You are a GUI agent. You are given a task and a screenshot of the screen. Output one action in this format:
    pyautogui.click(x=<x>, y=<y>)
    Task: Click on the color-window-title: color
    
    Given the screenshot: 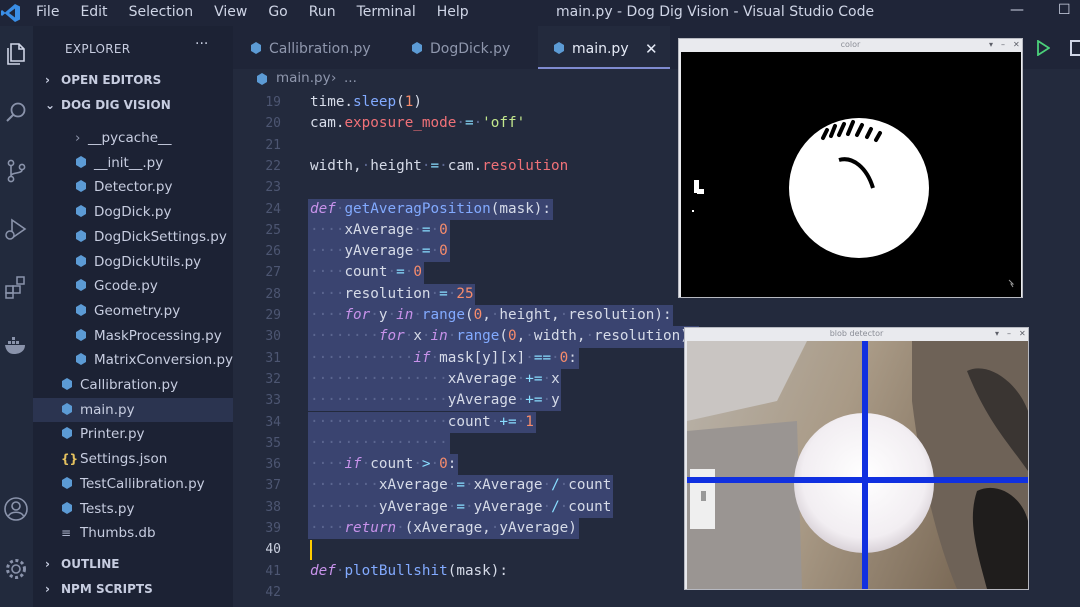 What is the action you would take?
    pyautogui.click(x=850, y=44)
    